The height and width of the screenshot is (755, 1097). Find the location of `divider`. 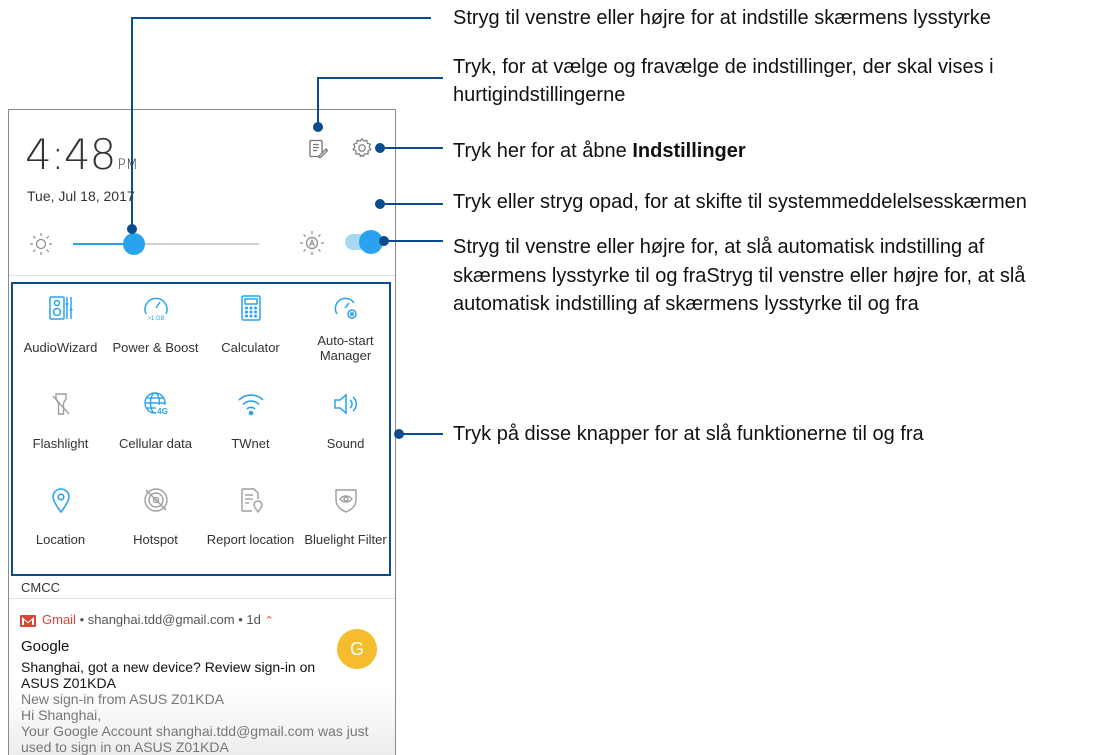

divider is located at coordinates (202, 275).